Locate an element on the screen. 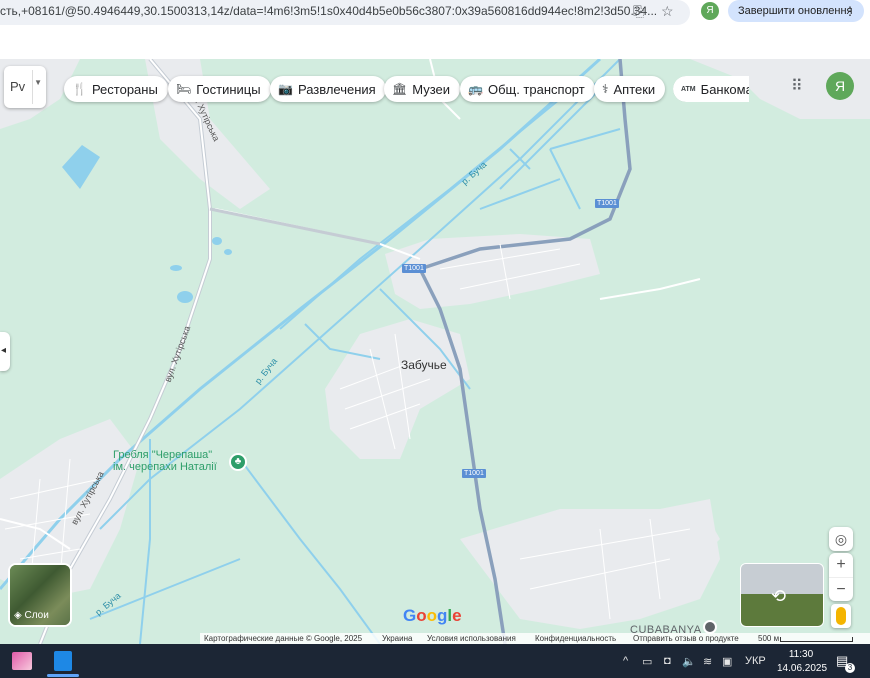  copyright-text: Картографические данные © Google, 2025 is located at coordinates (283, 638).